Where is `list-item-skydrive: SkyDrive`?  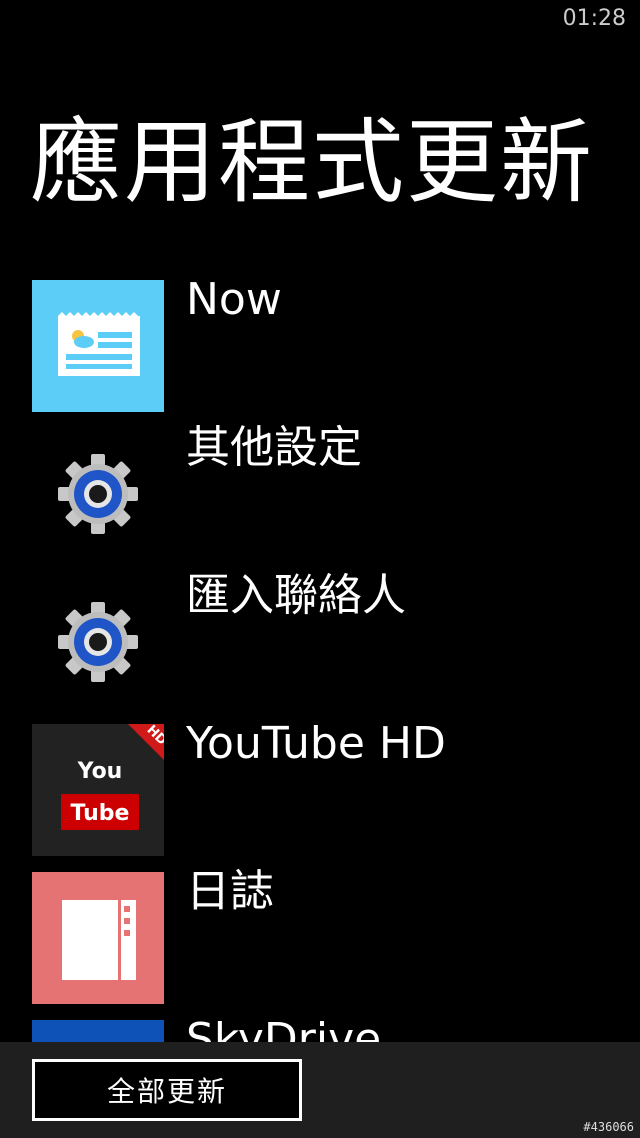 list-item-skydrive: SkyDrive is located at coordinates (336, 1028).